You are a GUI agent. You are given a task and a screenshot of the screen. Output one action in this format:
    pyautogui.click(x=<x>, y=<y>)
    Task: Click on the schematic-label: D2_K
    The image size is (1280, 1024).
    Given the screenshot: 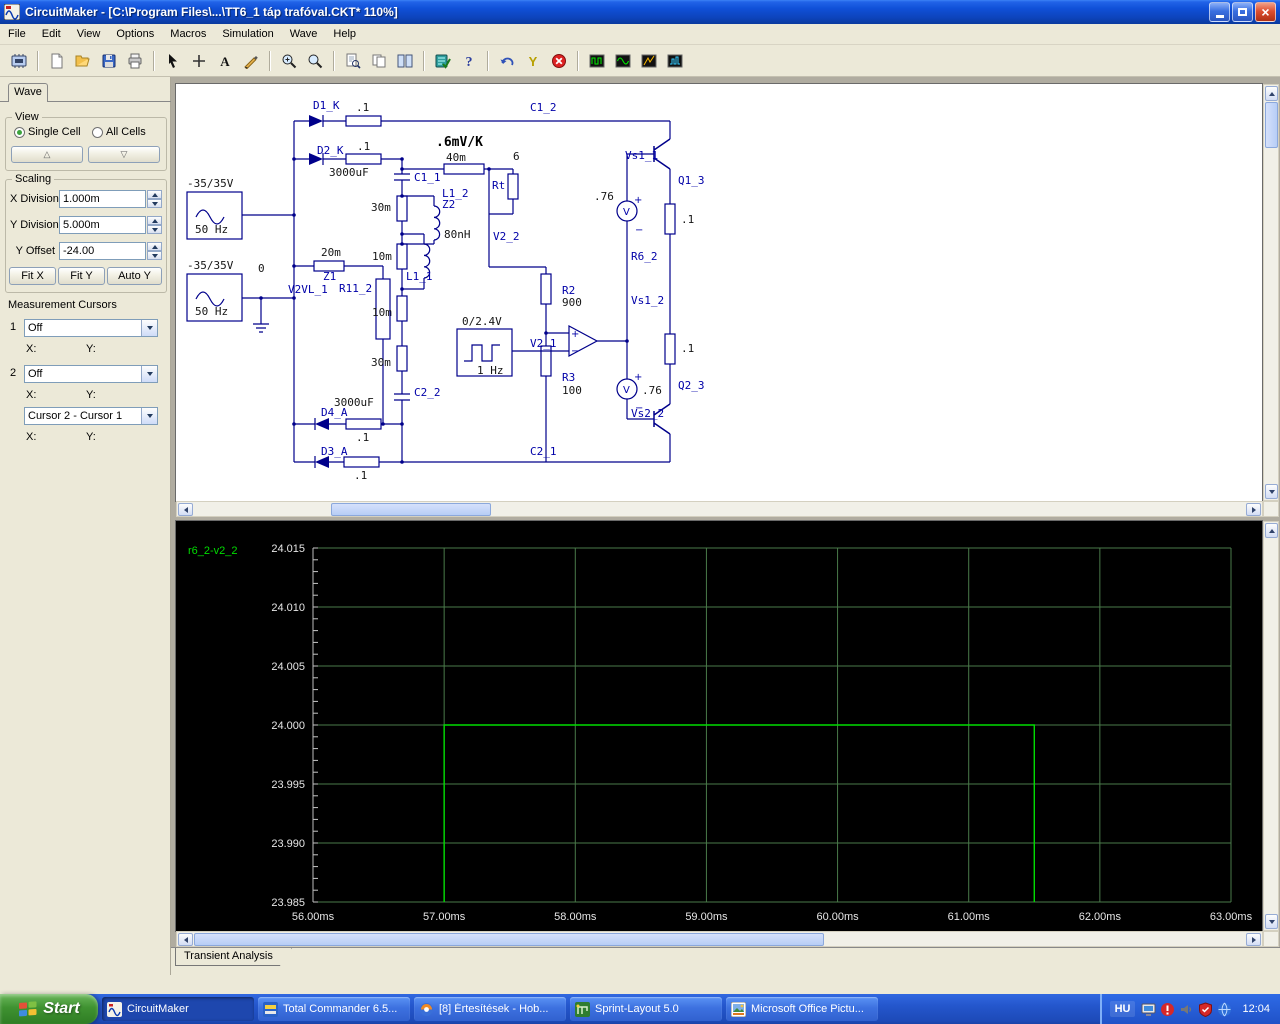 What is the action you would take?
    pyautogui.click(x=330, y=150)
    